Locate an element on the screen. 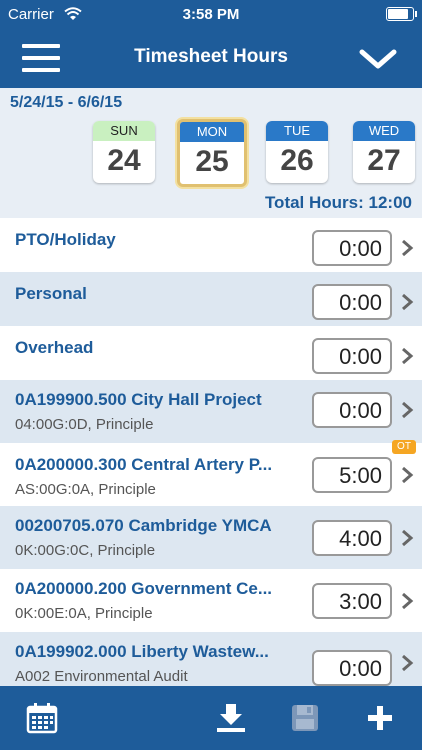  bottom-toolbar is located at coordinates (211, 718).